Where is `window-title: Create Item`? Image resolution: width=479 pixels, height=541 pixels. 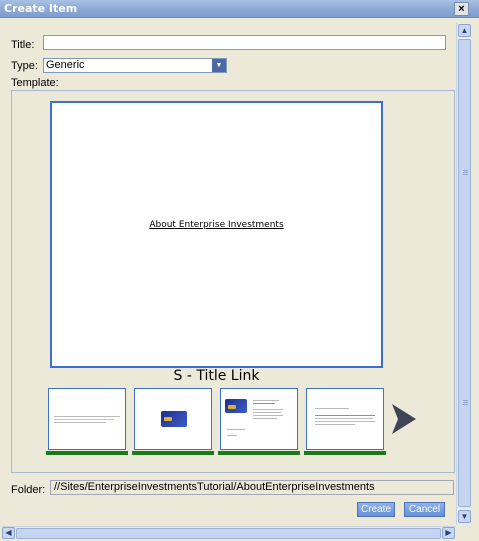
window-title: Create Item is located at coordinates (41, 8).